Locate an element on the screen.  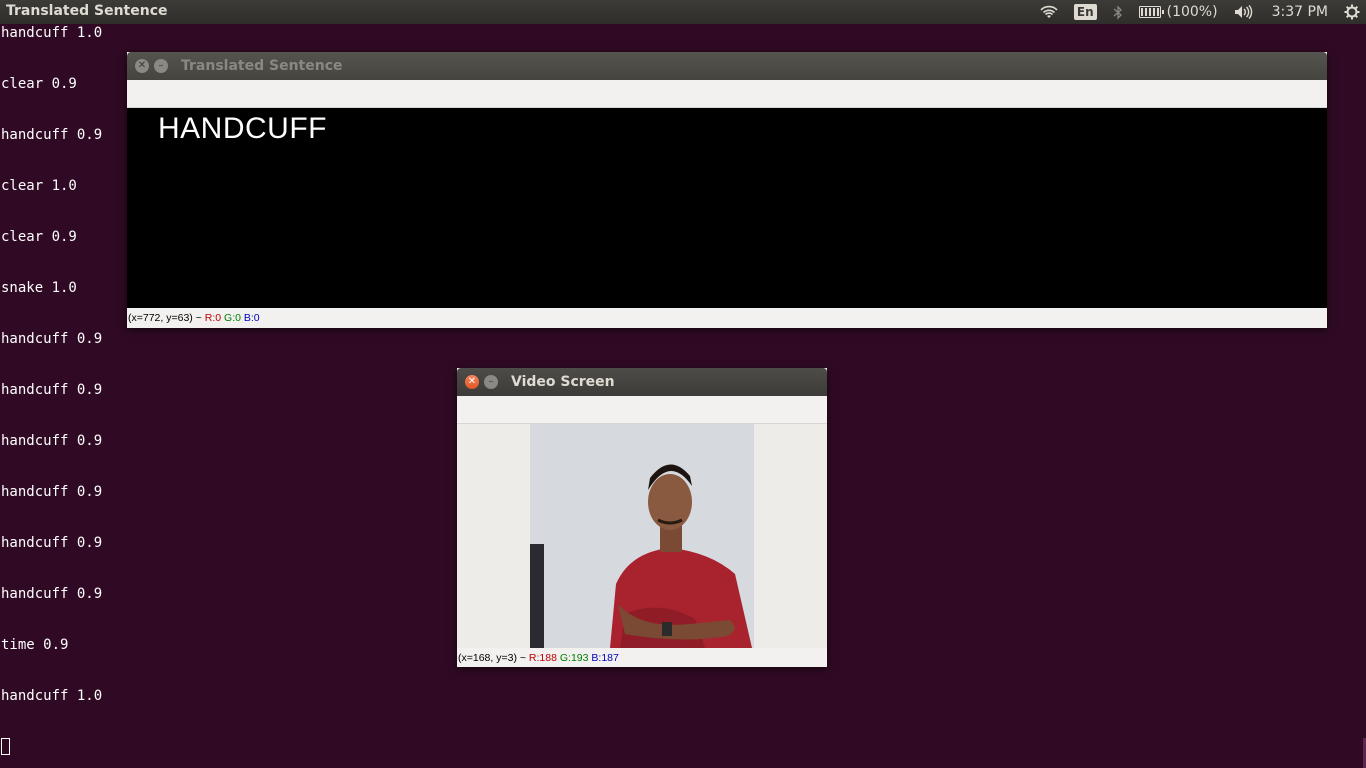
indicator-area: En (100%) 3:37 PM is located at coordinates (1199, 12).